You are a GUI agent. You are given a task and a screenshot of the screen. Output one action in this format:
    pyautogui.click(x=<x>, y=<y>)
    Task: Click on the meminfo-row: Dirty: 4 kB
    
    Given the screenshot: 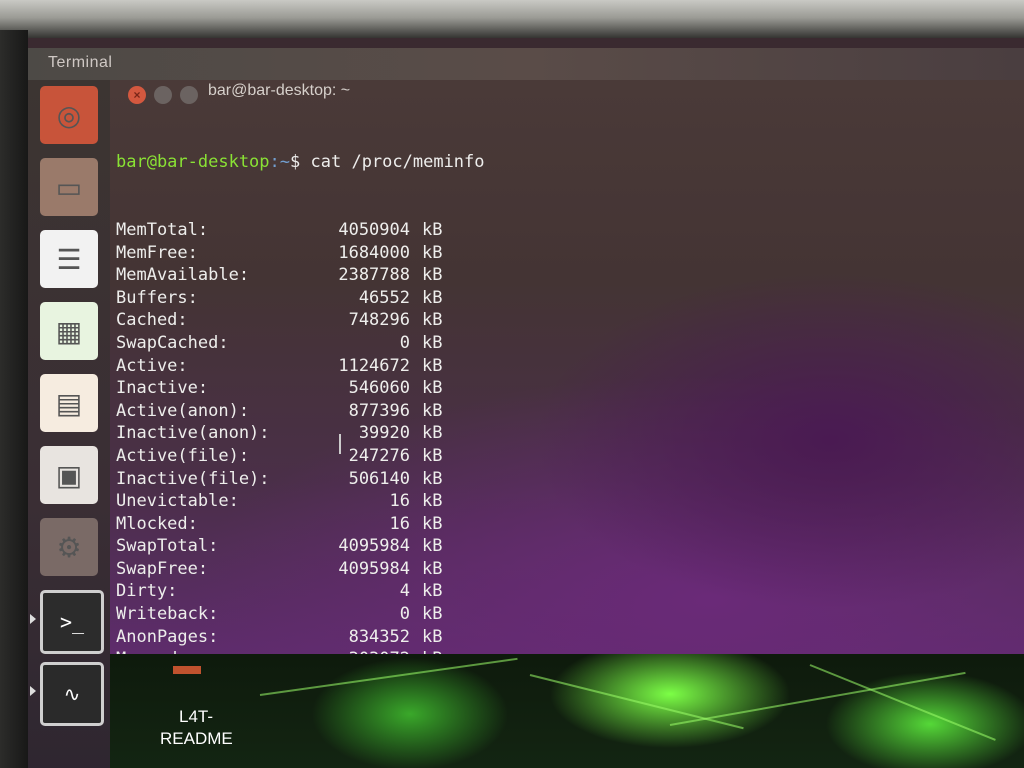 What is the action you would take?
    pyautogui.click(x=300, y=591)
    